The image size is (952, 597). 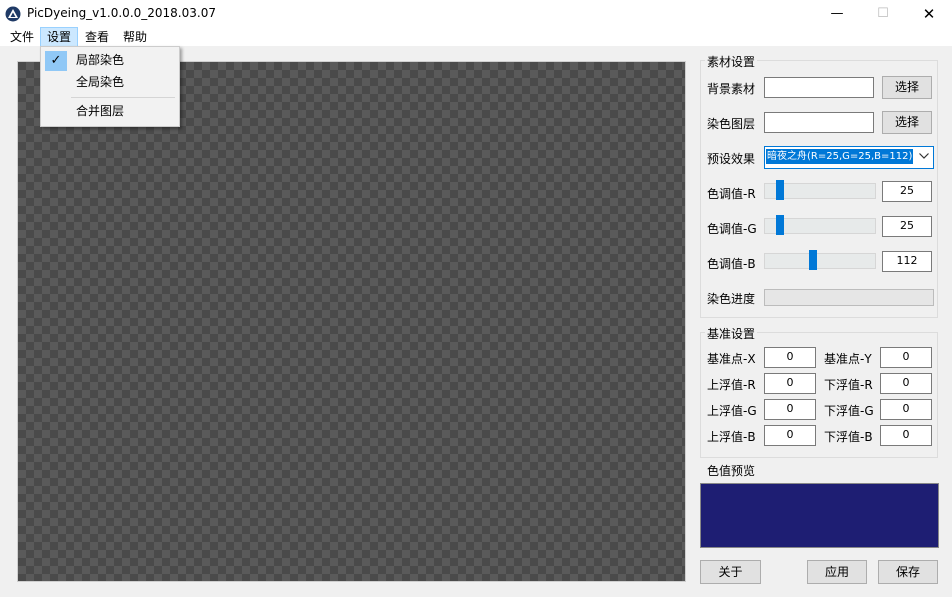 I want to click on preset-effect-label: 预设效果, so click(x=731, y=159).